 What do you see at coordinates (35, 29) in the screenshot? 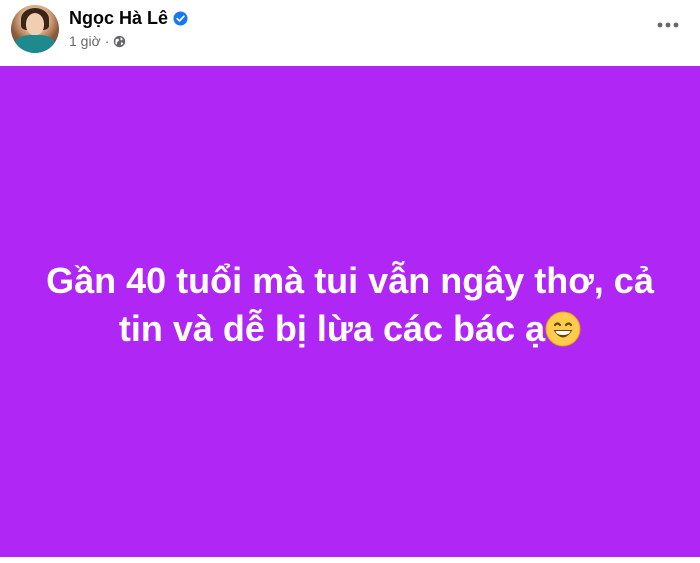
I see `author-avatar` at bounding box center [35, 29].